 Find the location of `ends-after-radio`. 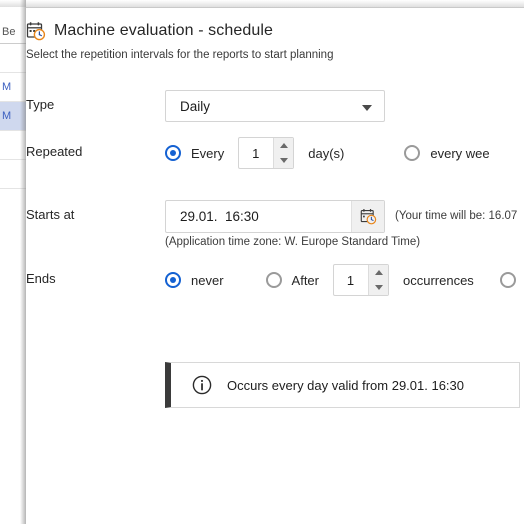

ends-after-radio is located at coordinates (273, 280).